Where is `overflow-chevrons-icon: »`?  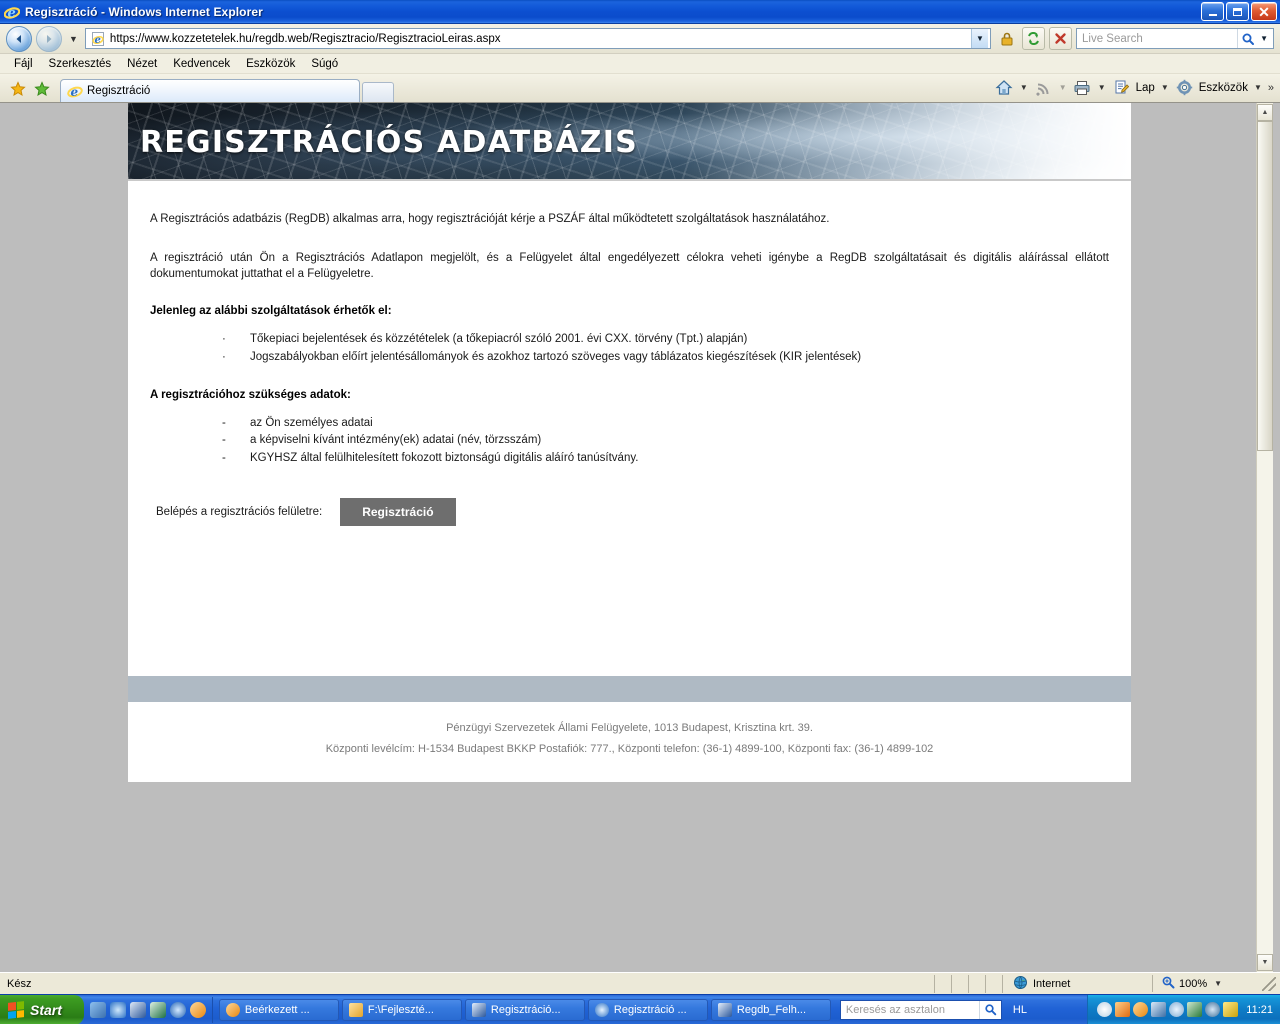
overflow-chevrons-icon: » is located at coordinates (1271, 88).